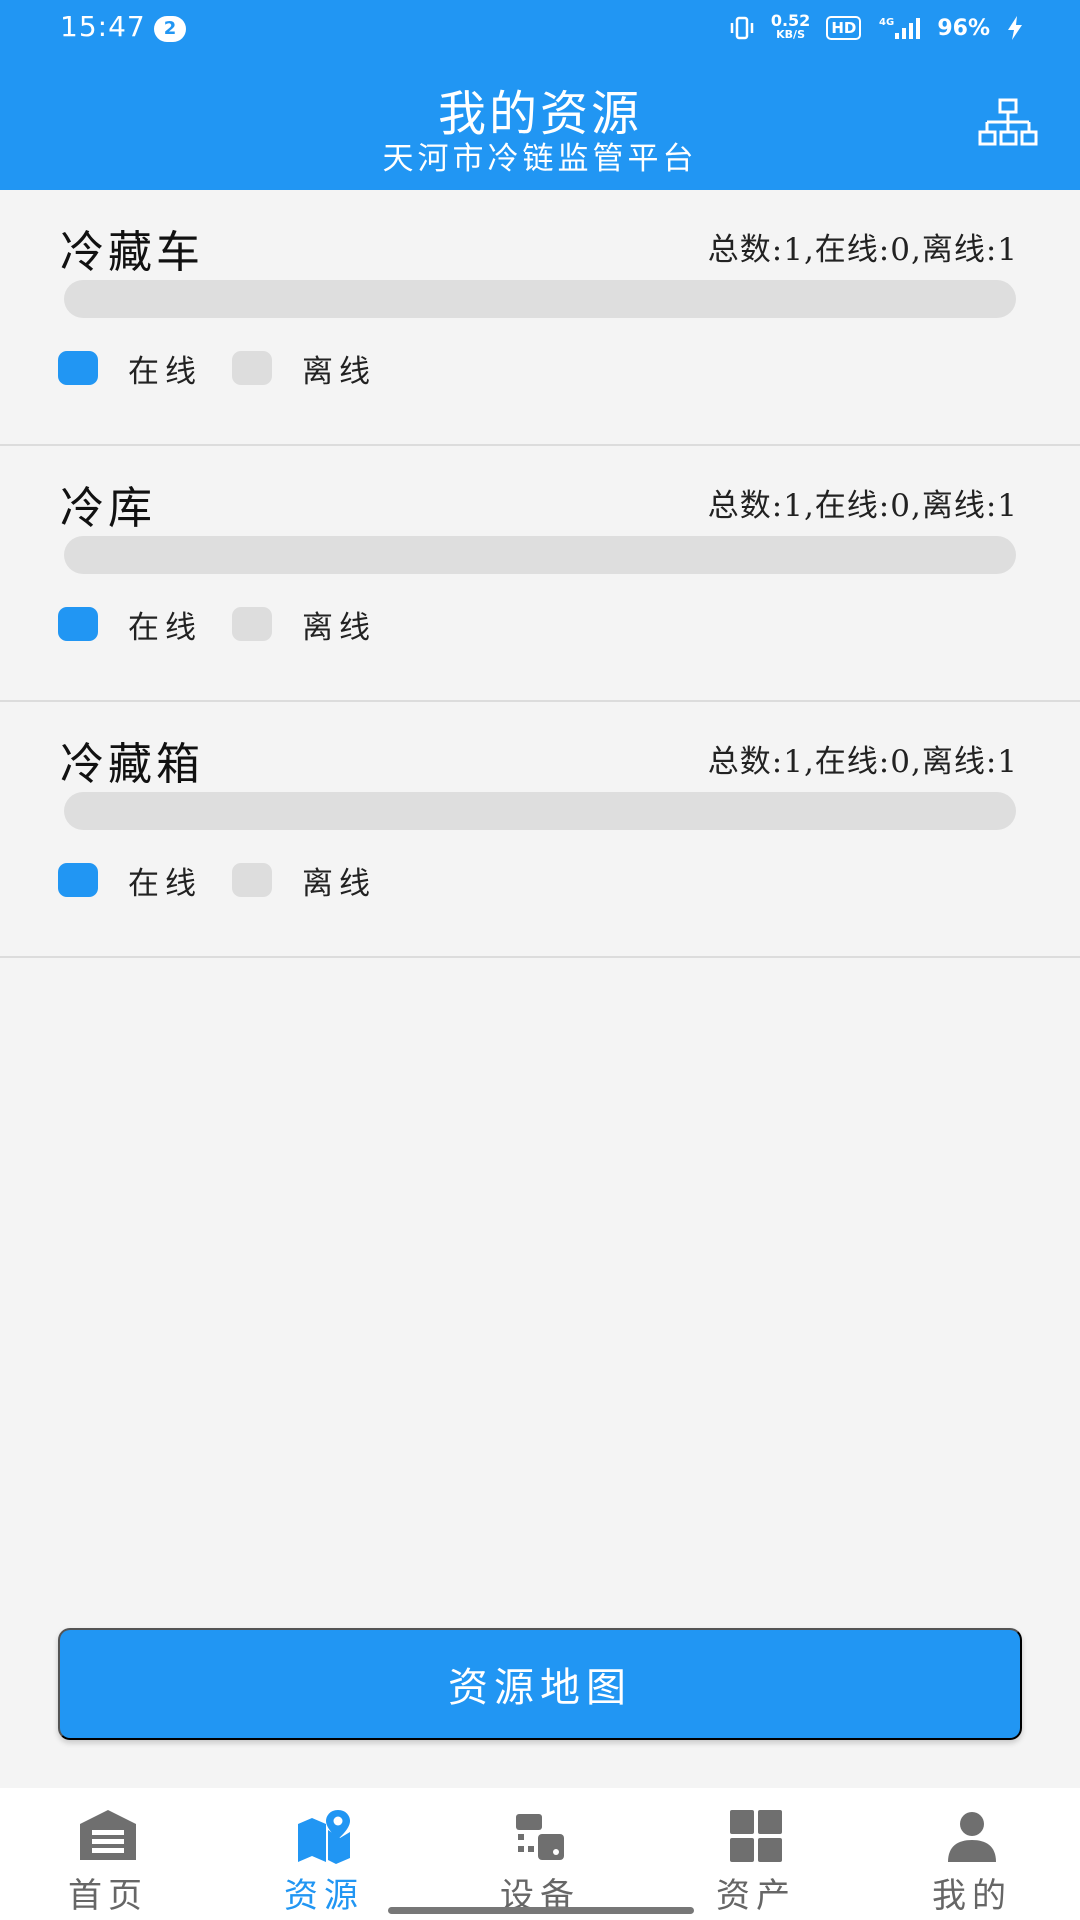  I want to click on signal-icon: 4G, so click(900, 28).